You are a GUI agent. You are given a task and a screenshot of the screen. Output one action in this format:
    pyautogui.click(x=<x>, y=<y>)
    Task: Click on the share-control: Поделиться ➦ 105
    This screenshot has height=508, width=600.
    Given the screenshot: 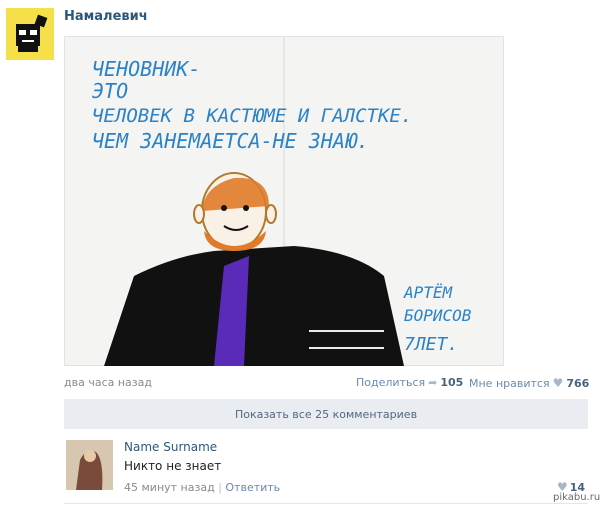 What is the action you would take?
    pyautogui.click(x=409, y=382)
    